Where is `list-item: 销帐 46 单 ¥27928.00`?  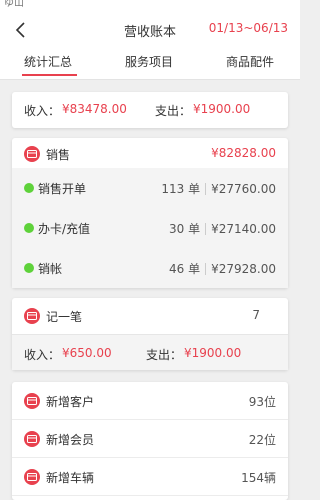 list-item: 销帐 46 单 ¥27928.00 is located at coordinates (150, 268).